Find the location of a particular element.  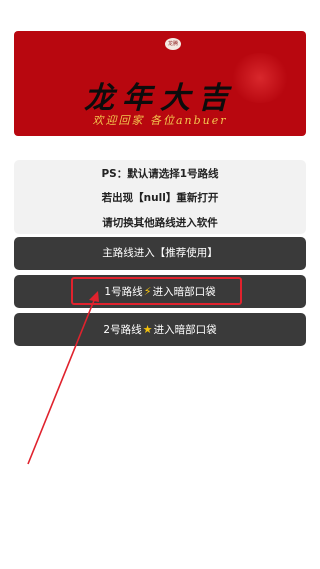

annotation-arrow is located at coordinates (63, 378).